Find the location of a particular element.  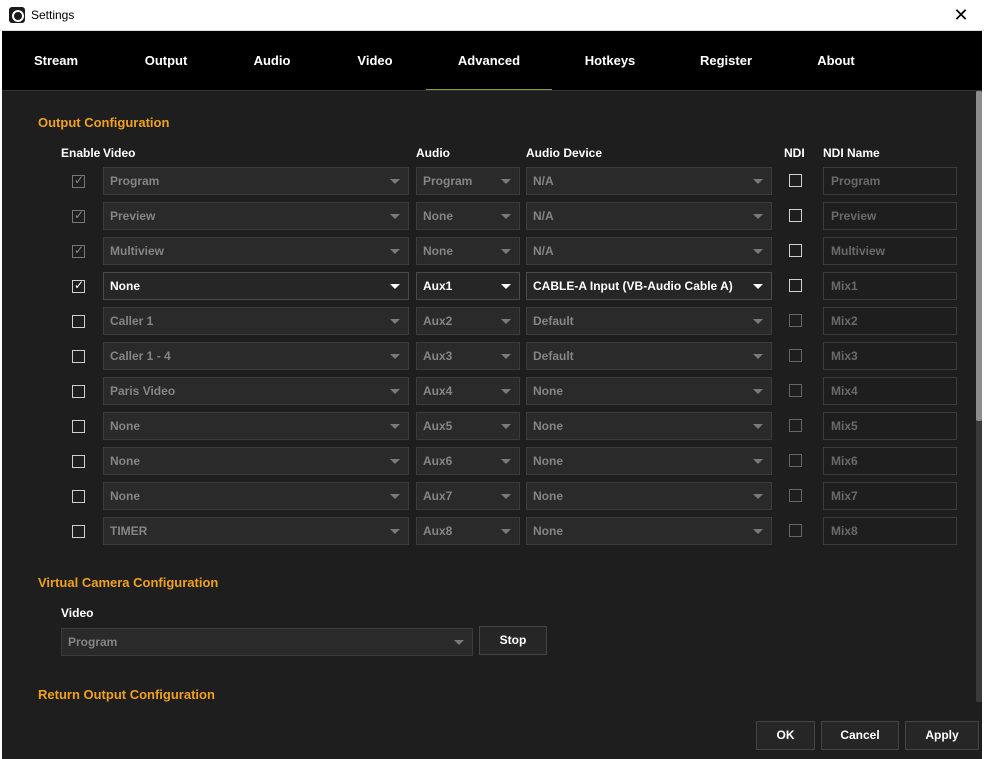

apply-button: Apply is located at coordinates (942, 735).